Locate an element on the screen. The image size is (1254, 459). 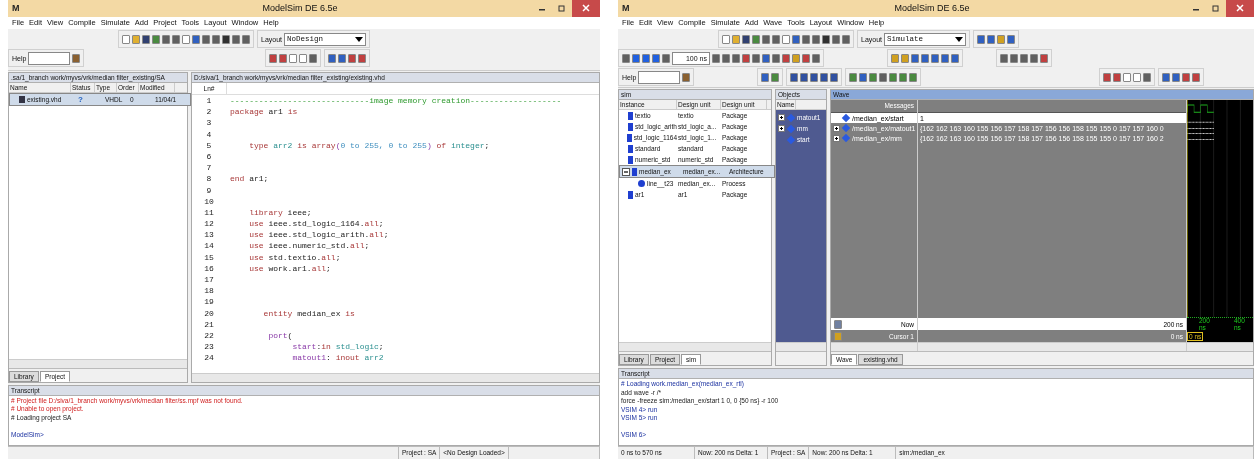
line-number: 16 is located at coordinates (209, 268).